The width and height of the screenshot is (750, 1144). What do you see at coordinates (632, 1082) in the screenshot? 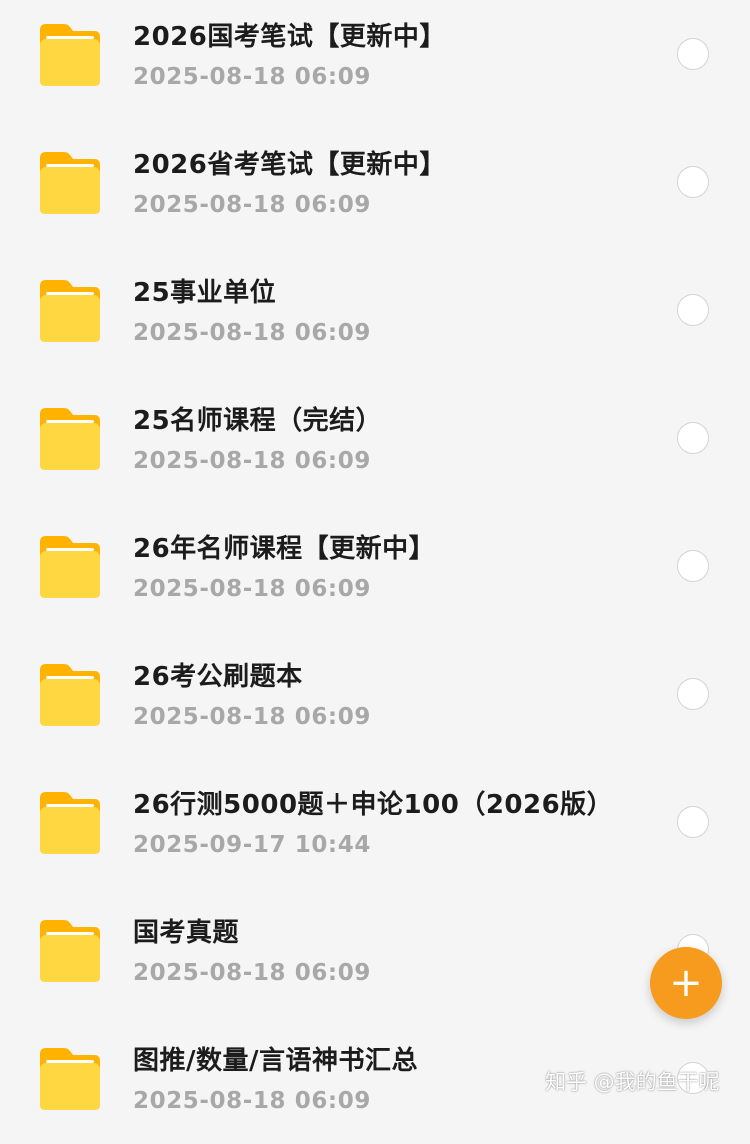
I see `watermark: 知乎 @我的鱼干呢` at bounding box center [632, 1082].